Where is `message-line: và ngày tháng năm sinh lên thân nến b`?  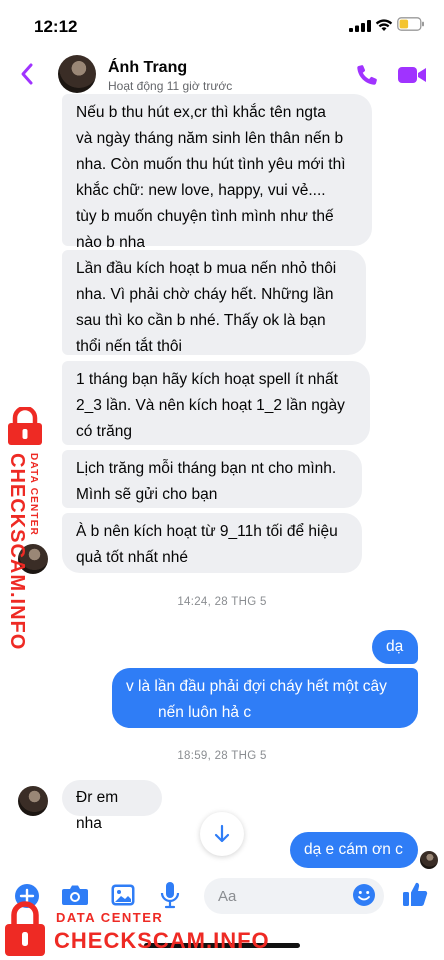
message-line: và ngày tháng năm sinh lên thân nến b is located at coordinates (210, 138).